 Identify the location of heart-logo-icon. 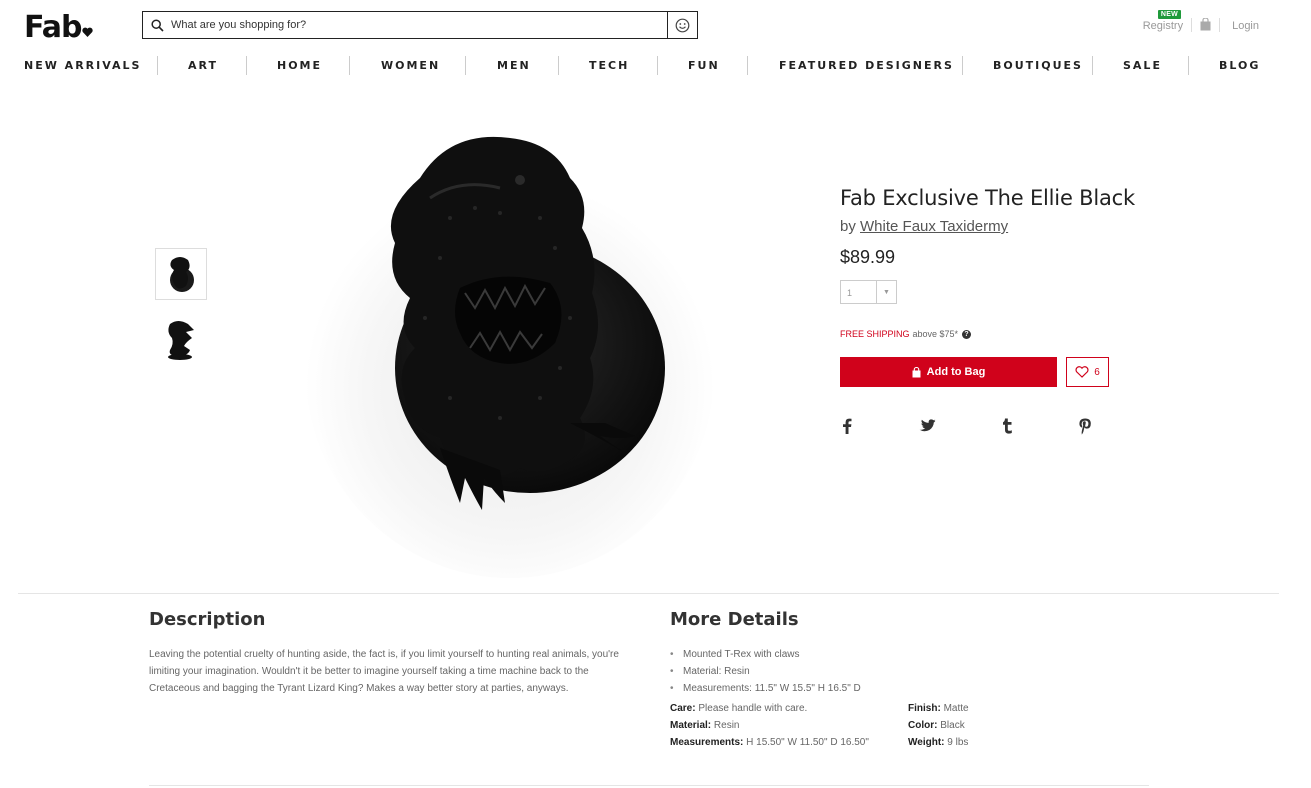
(88, 32).